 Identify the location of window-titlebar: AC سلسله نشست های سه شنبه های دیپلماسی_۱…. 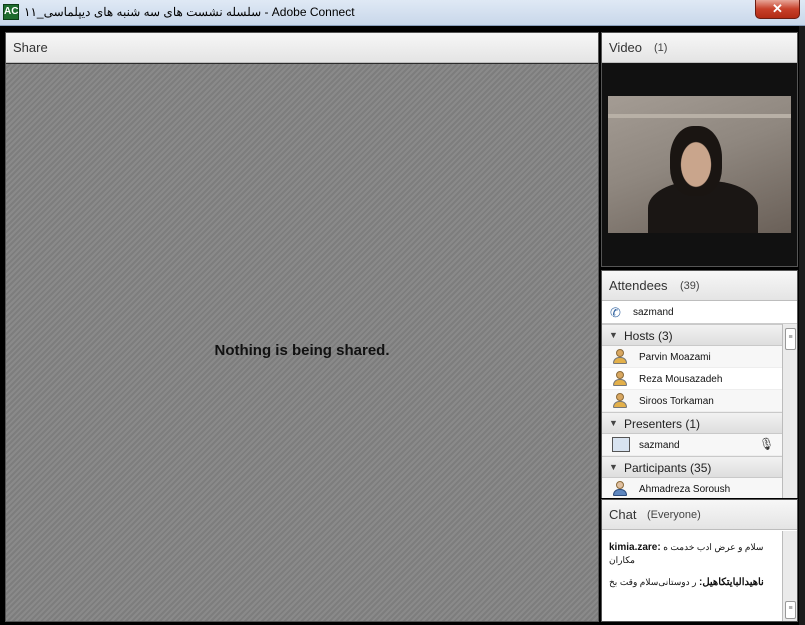
(402, 13).